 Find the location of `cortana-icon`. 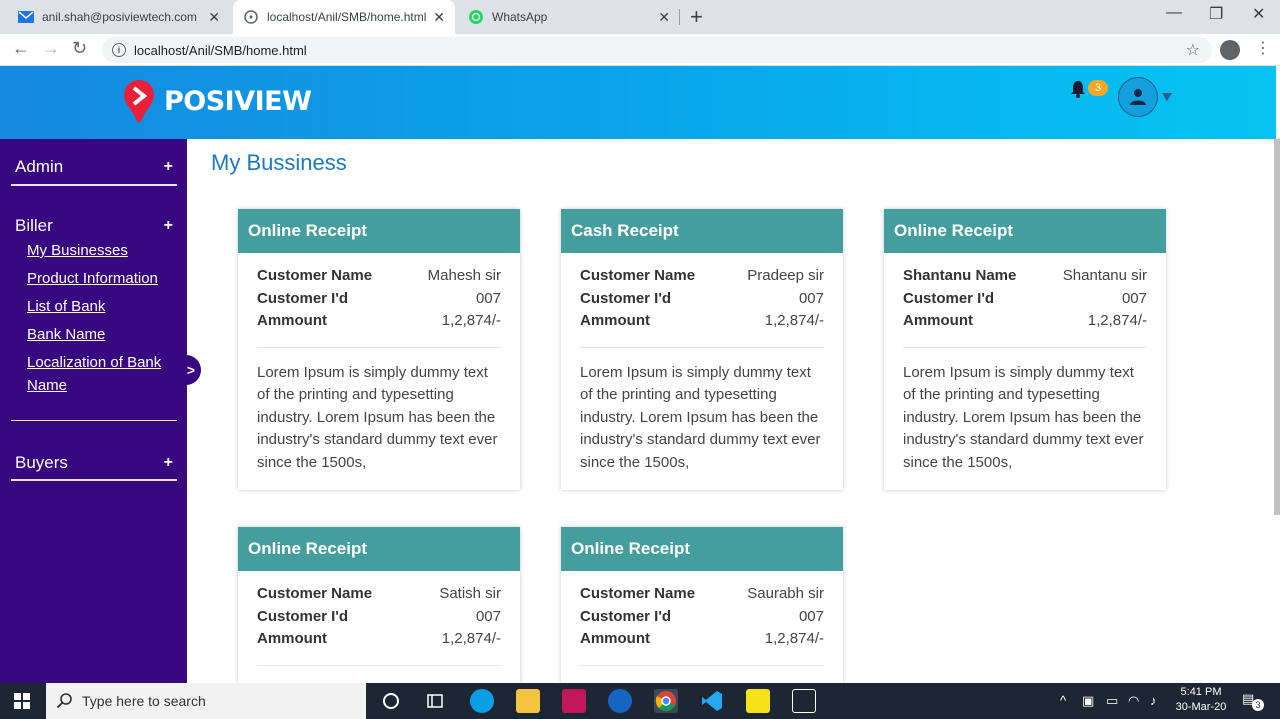

cortana-icon is located at coordinates (391, 701).